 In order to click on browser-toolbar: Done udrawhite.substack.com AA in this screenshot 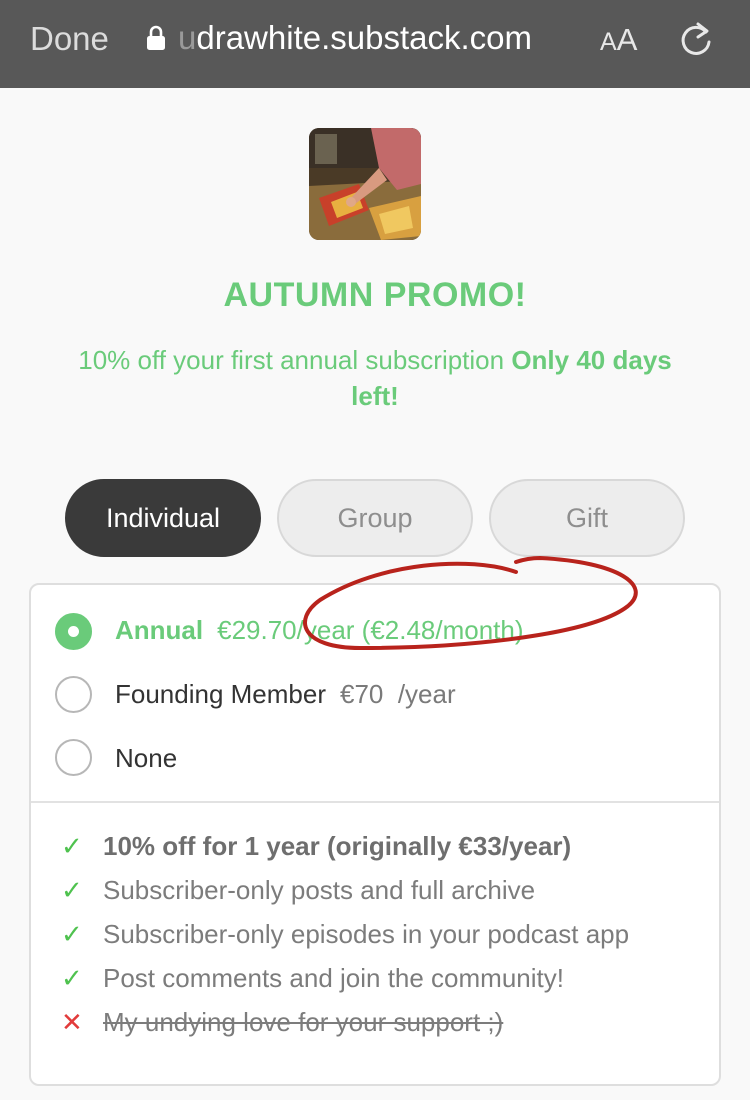, I will do `click(375, 44)`.